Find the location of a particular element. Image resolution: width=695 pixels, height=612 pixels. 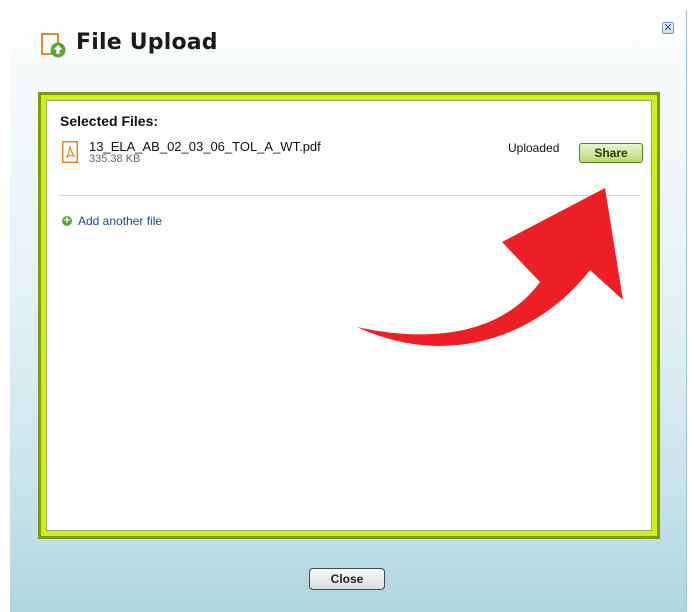

add-circle-icon: + is located at coordinates (67, 220).